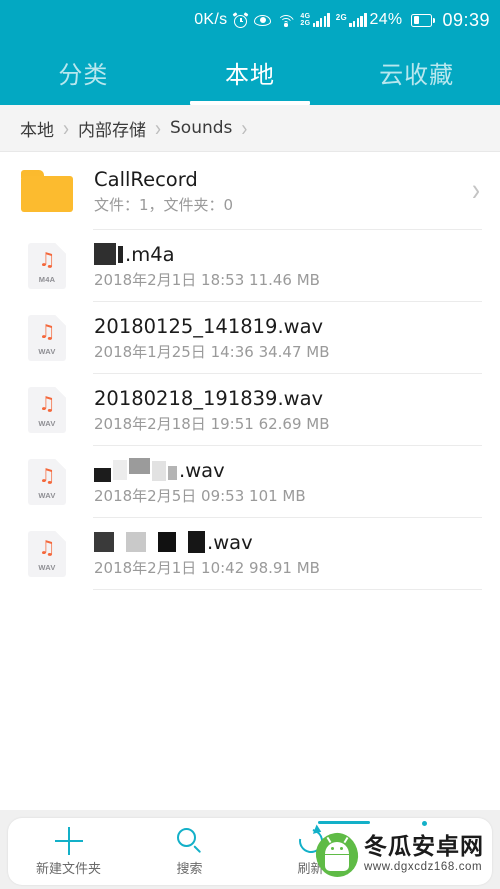 The width and height of the screenshot is (500, 889). What do you see at coordinates (212, 351) in the screenshot?
I see `file-meta: 2018年1月25日 14:36 34.47 MB` at bounding box center [212, 351].